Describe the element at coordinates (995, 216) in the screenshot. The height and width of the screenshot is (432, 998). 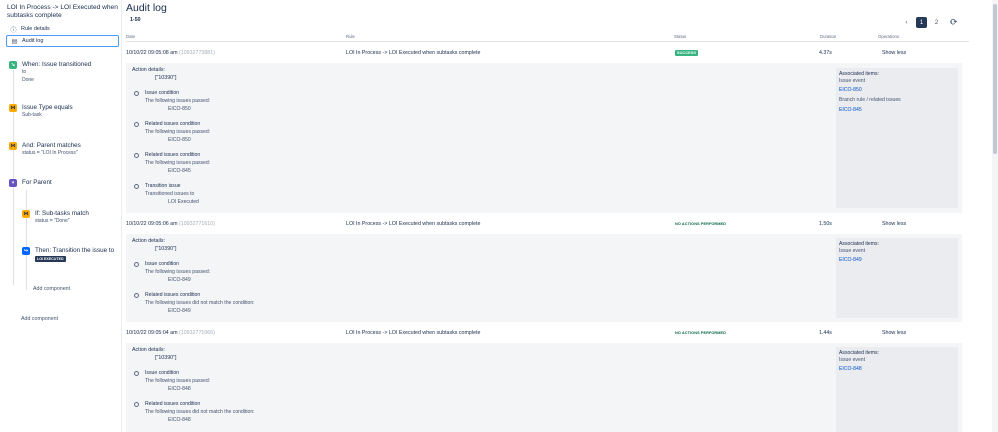
I see `page-scrollbar` at that location.